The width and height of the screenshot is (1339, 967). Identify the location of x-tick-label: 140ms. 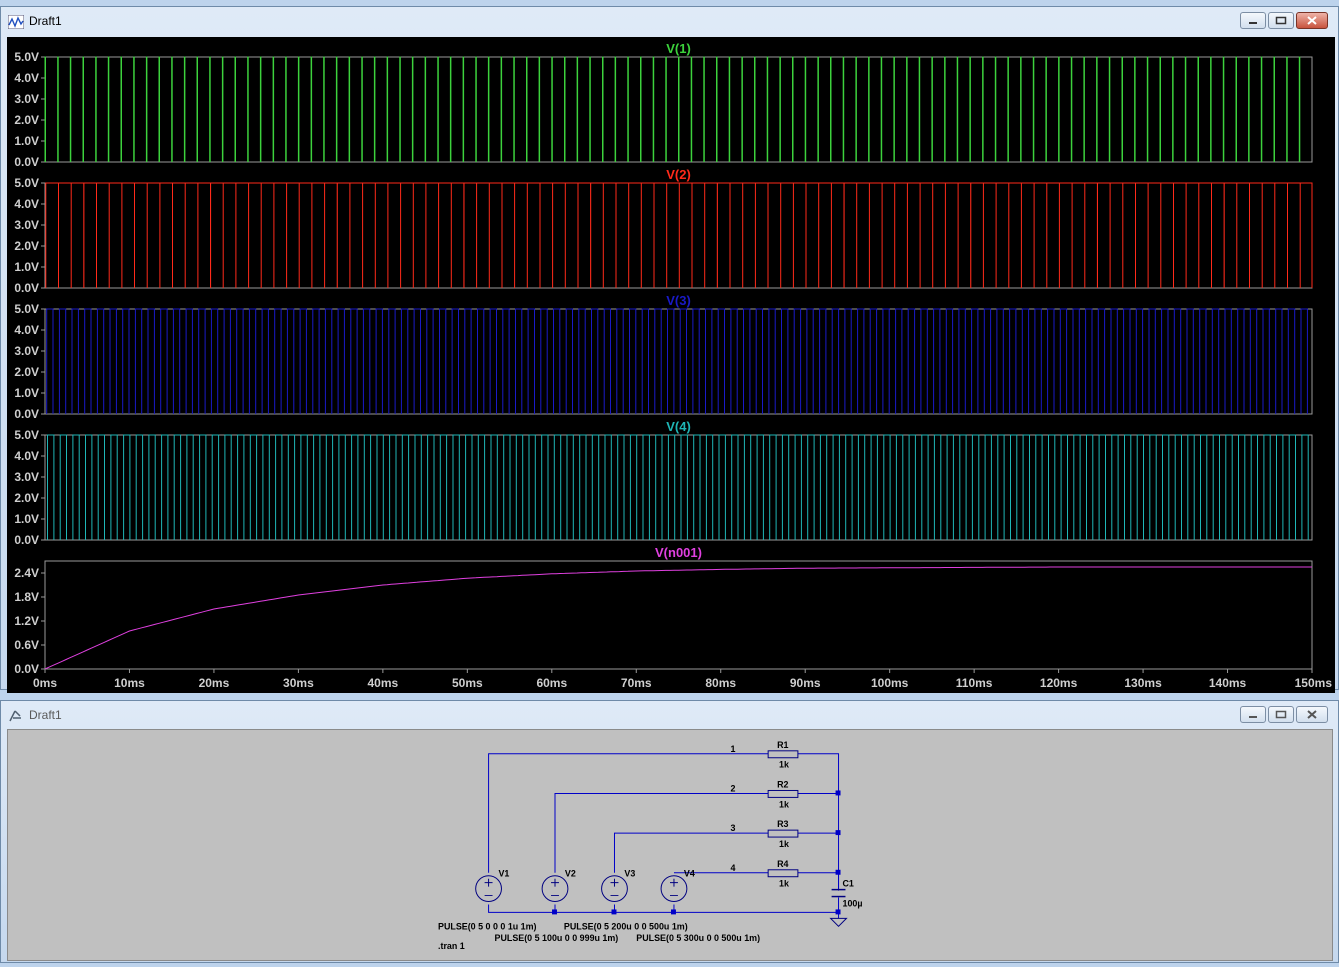
(1228, 683).